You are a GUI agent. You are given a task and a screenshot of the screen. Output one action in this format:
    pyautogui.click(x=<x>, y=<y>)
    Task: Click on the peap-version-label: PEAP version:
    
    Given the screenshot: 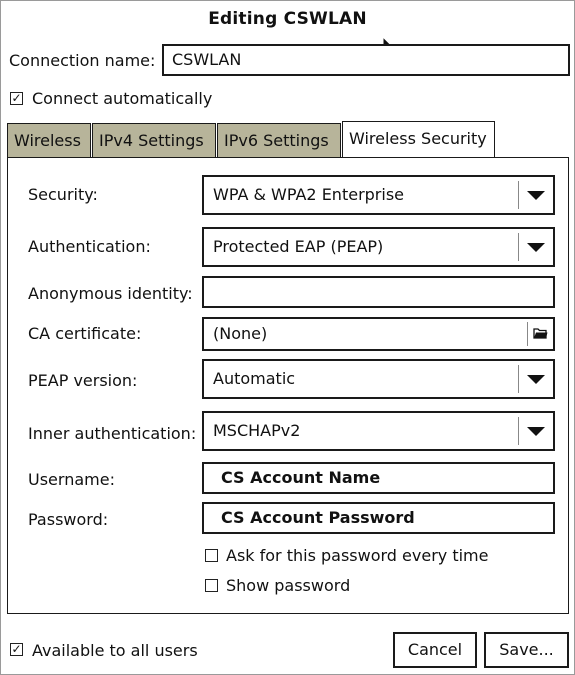 What is the action you would take?
    pyautogui.click(x=83, y=380)
    